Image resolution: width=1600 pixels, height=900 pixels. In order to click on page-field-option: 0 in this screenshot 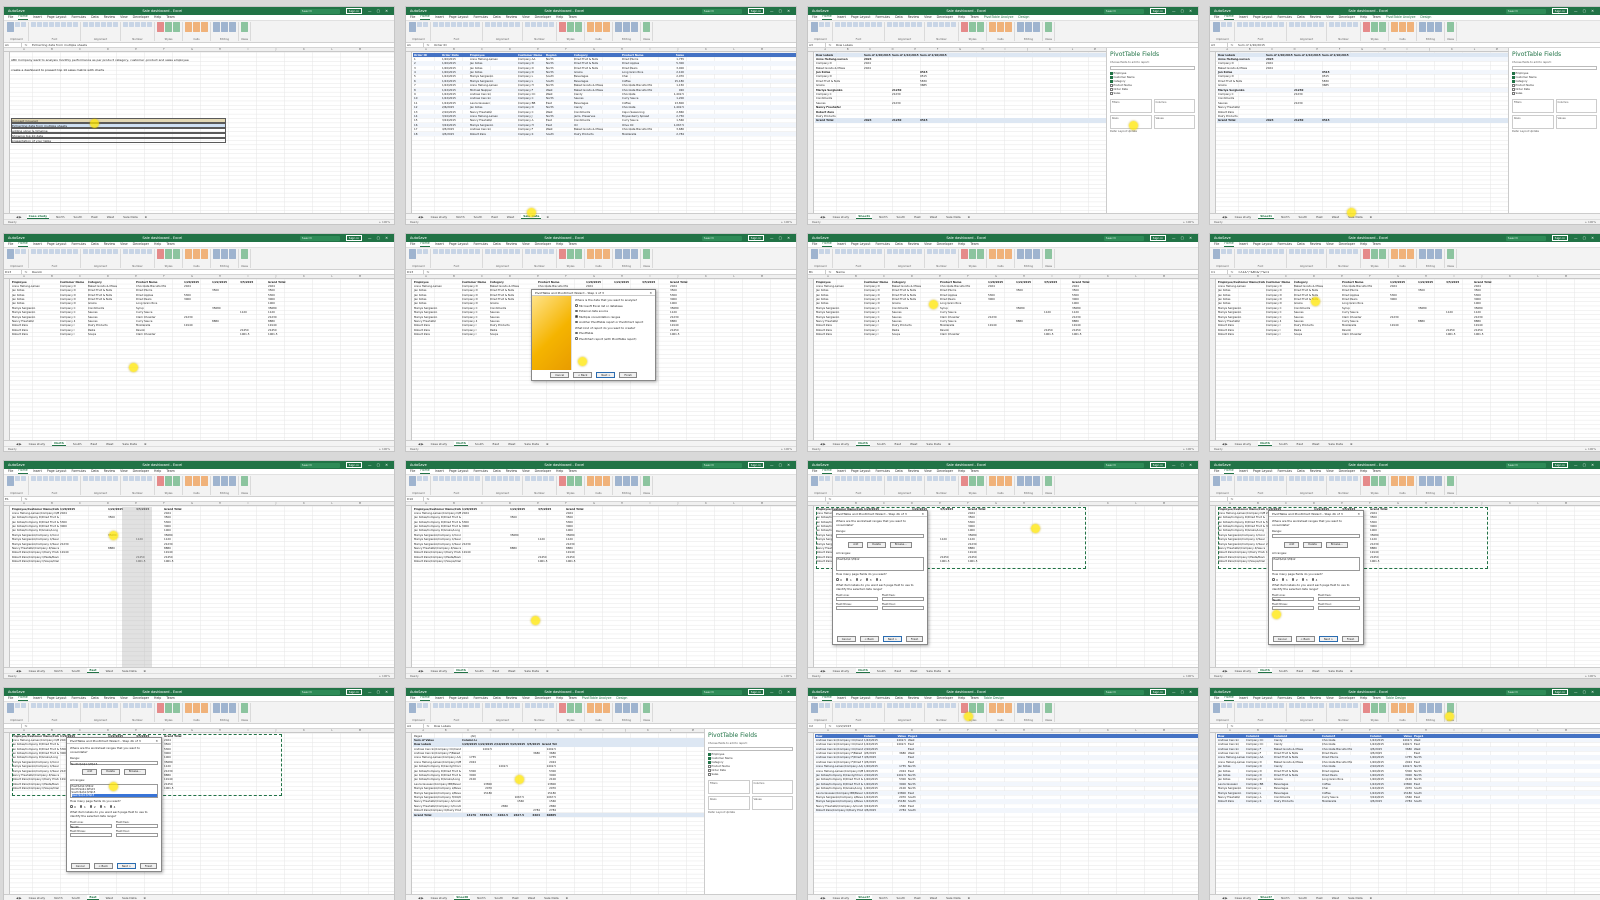, I will do `click(1275, 580)`.